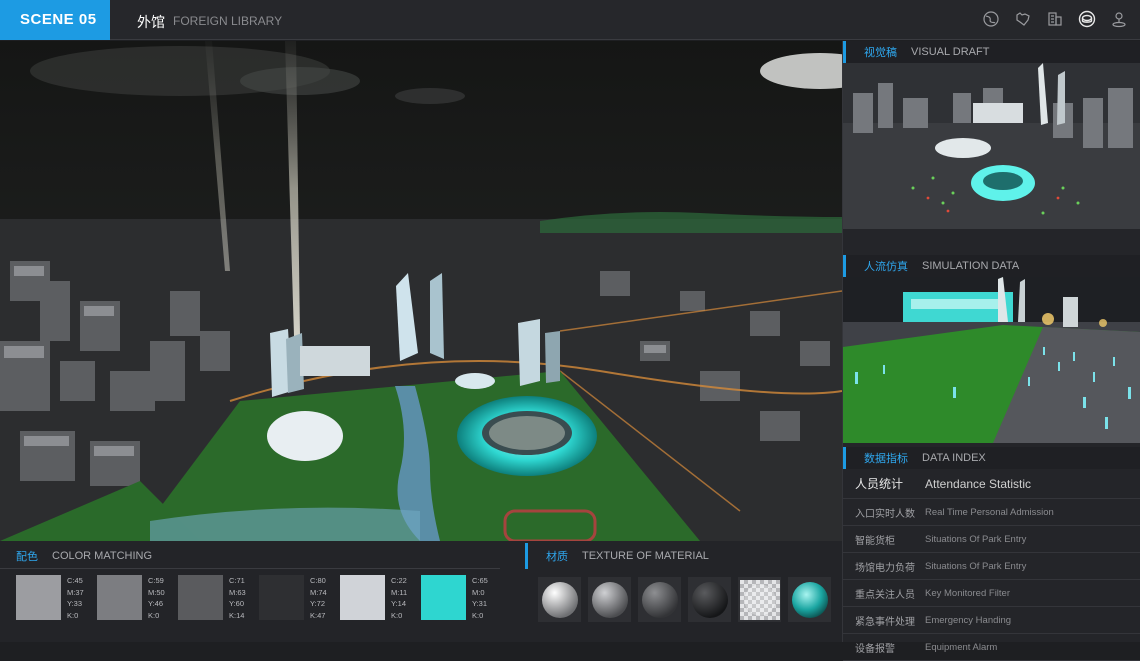 The image size is (1140, 661). Describe the element at coordinates (75, 580) in the screenshot. I see `cmyk-c: C:45` at that location.